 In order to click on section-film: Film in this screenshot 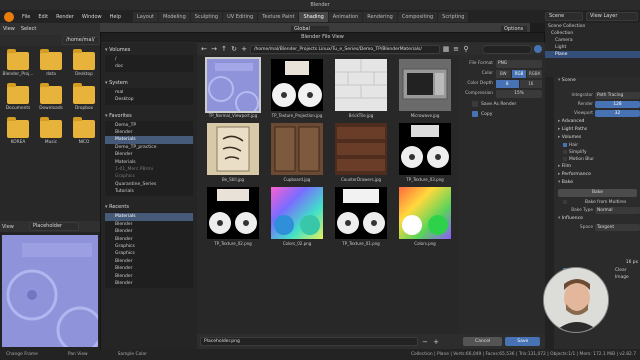, I will do `click(597, 167)`.